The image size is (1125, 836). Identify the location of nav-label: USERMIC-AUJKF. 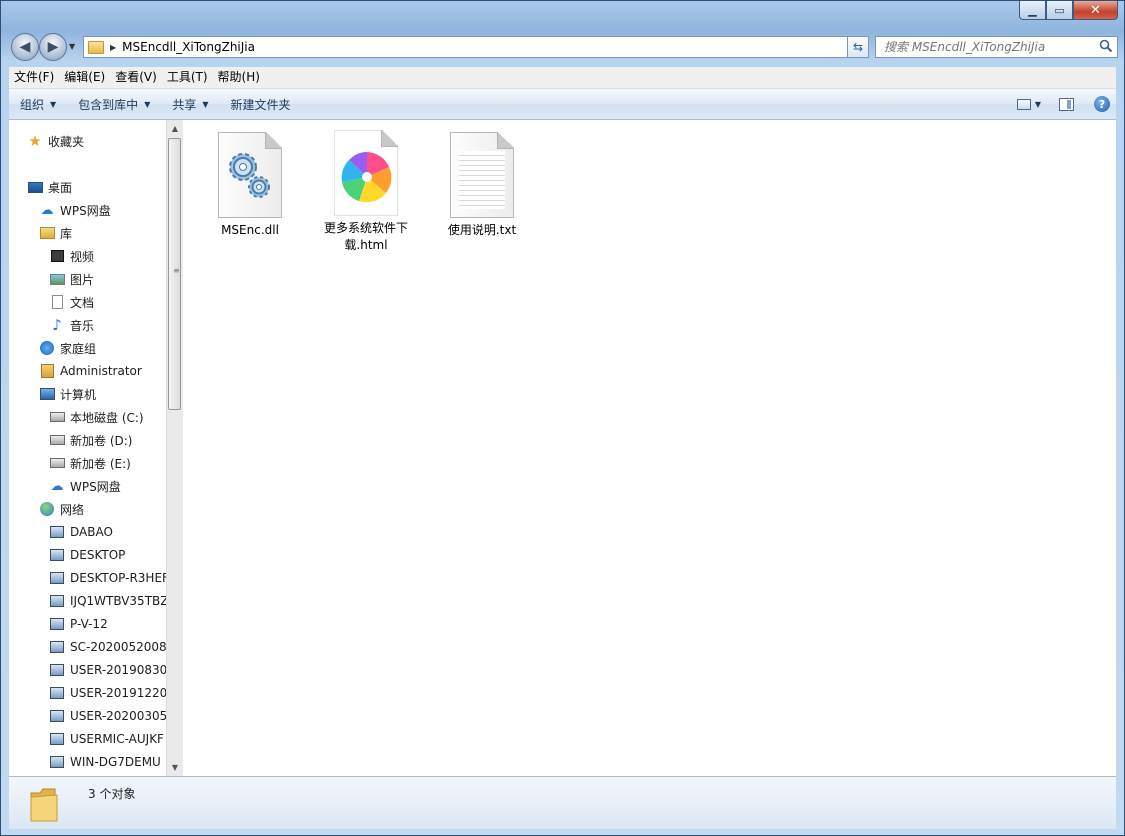
(117, 739).